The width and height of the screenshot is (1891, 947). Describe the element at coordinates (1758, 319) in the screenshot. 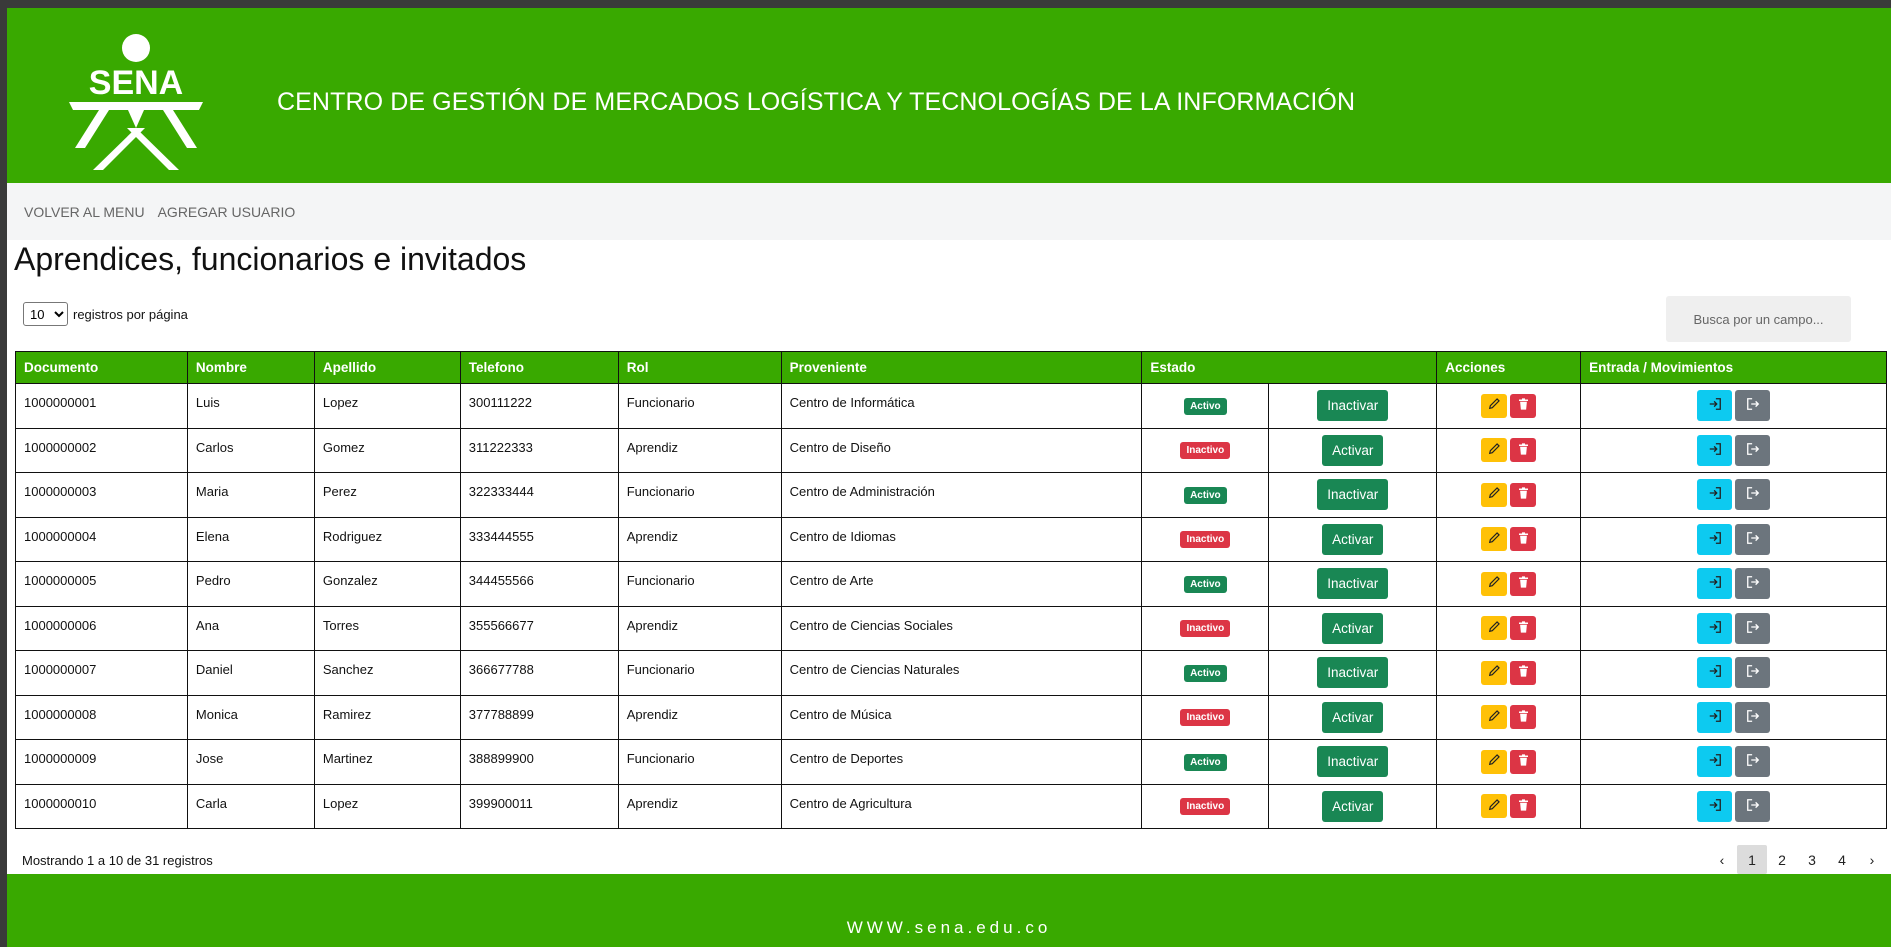

I see `search-input` at that location.